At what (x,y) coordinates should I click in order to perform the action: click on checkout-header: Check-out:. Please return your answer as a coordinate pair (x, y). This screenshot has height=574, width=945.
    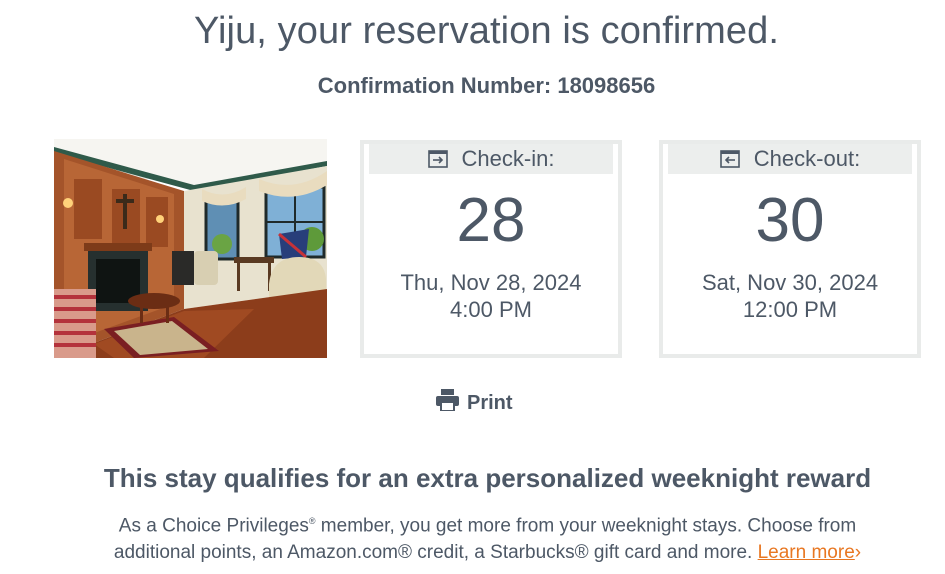
    Looking at the image, I should click on (790, 159).